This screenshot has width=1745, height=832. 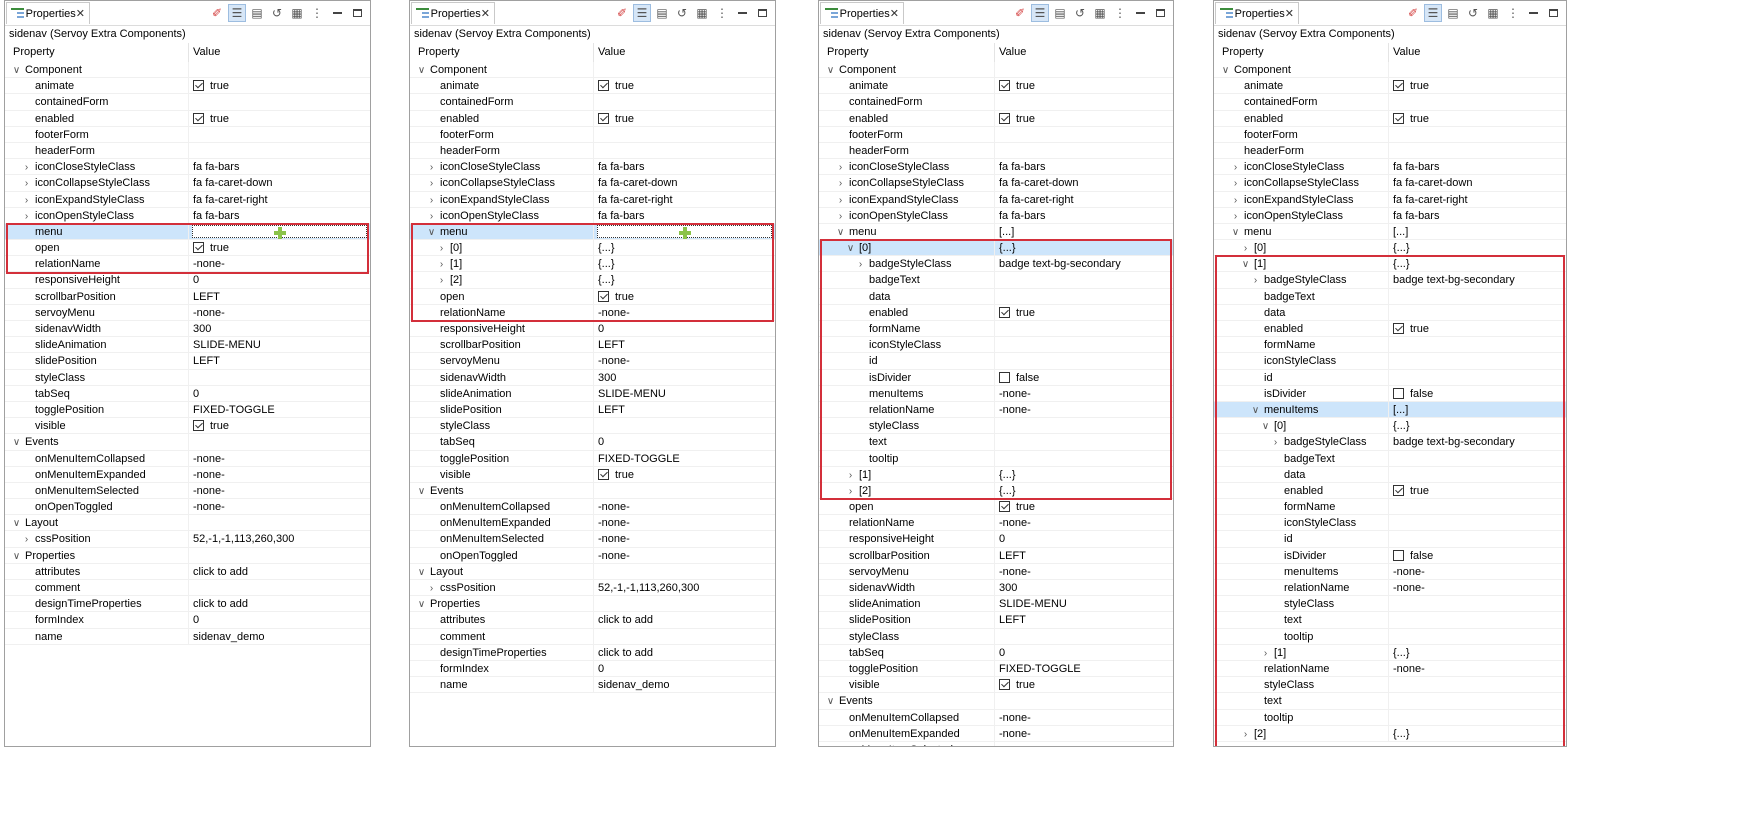 I want to click on property-row: animate true, so click(x=996, y=86).